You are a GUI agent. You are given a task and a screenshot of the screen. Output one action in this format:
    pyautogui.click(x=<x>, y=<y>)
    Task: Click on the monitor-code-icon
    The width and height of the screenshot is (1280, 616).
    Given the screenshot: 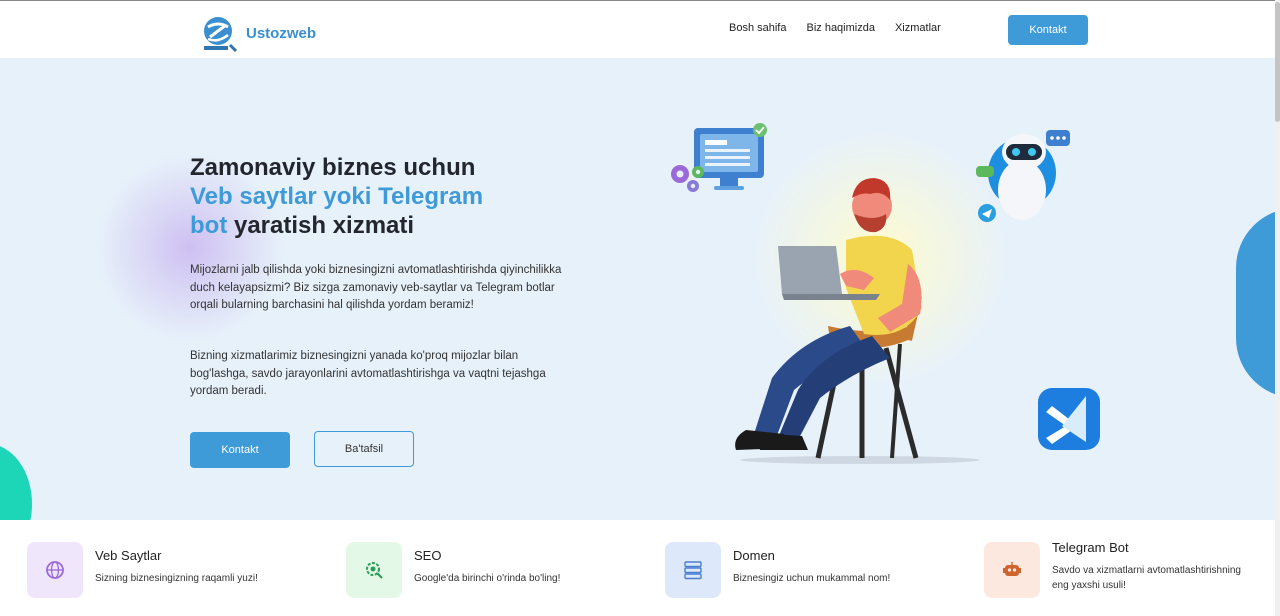 What is the action you would take?
    pyautogui.click(x=730, y=156)
    